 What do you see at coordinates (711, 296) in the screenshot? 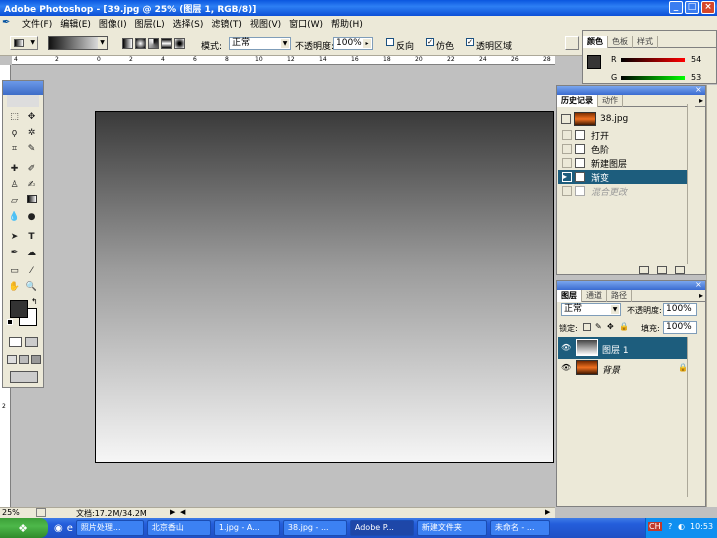
I see `panel-dock-scrollbar` at bounding box center [711, 296].